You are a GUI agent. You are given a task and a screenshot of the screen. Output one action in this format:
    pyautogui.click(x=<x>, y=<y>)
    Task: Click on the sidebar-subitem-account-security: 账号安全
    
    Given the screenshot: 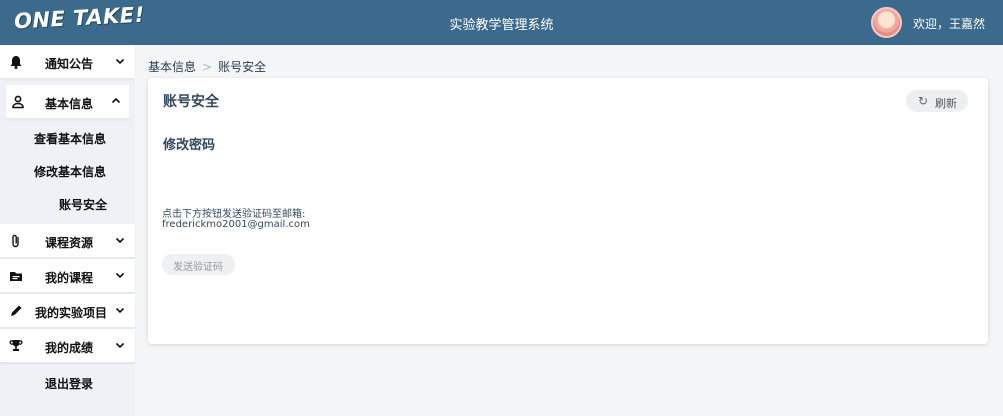 What is the action you would take?
    pyautogui.click(x=67, y=202)
    